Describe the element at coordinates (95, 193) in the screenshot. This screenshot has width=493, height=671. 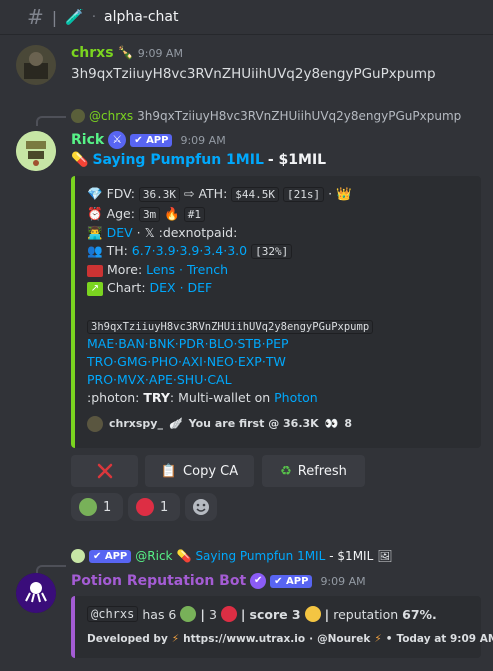
I see `diamond-icon: 💎` at that location.